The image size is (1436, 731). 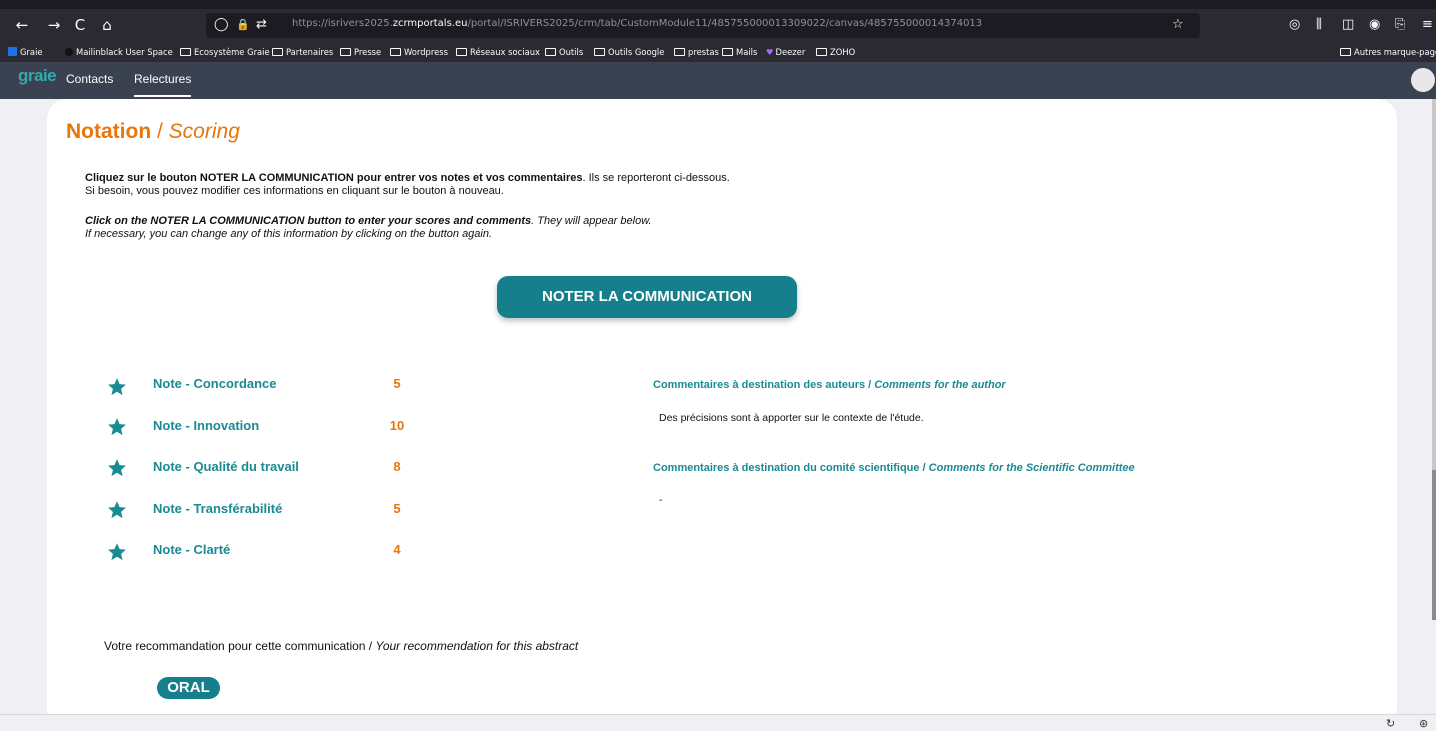 I want to click on noter-la-communication-button: NOTER LA COMMUNICATION, so click(x=647, y=297).